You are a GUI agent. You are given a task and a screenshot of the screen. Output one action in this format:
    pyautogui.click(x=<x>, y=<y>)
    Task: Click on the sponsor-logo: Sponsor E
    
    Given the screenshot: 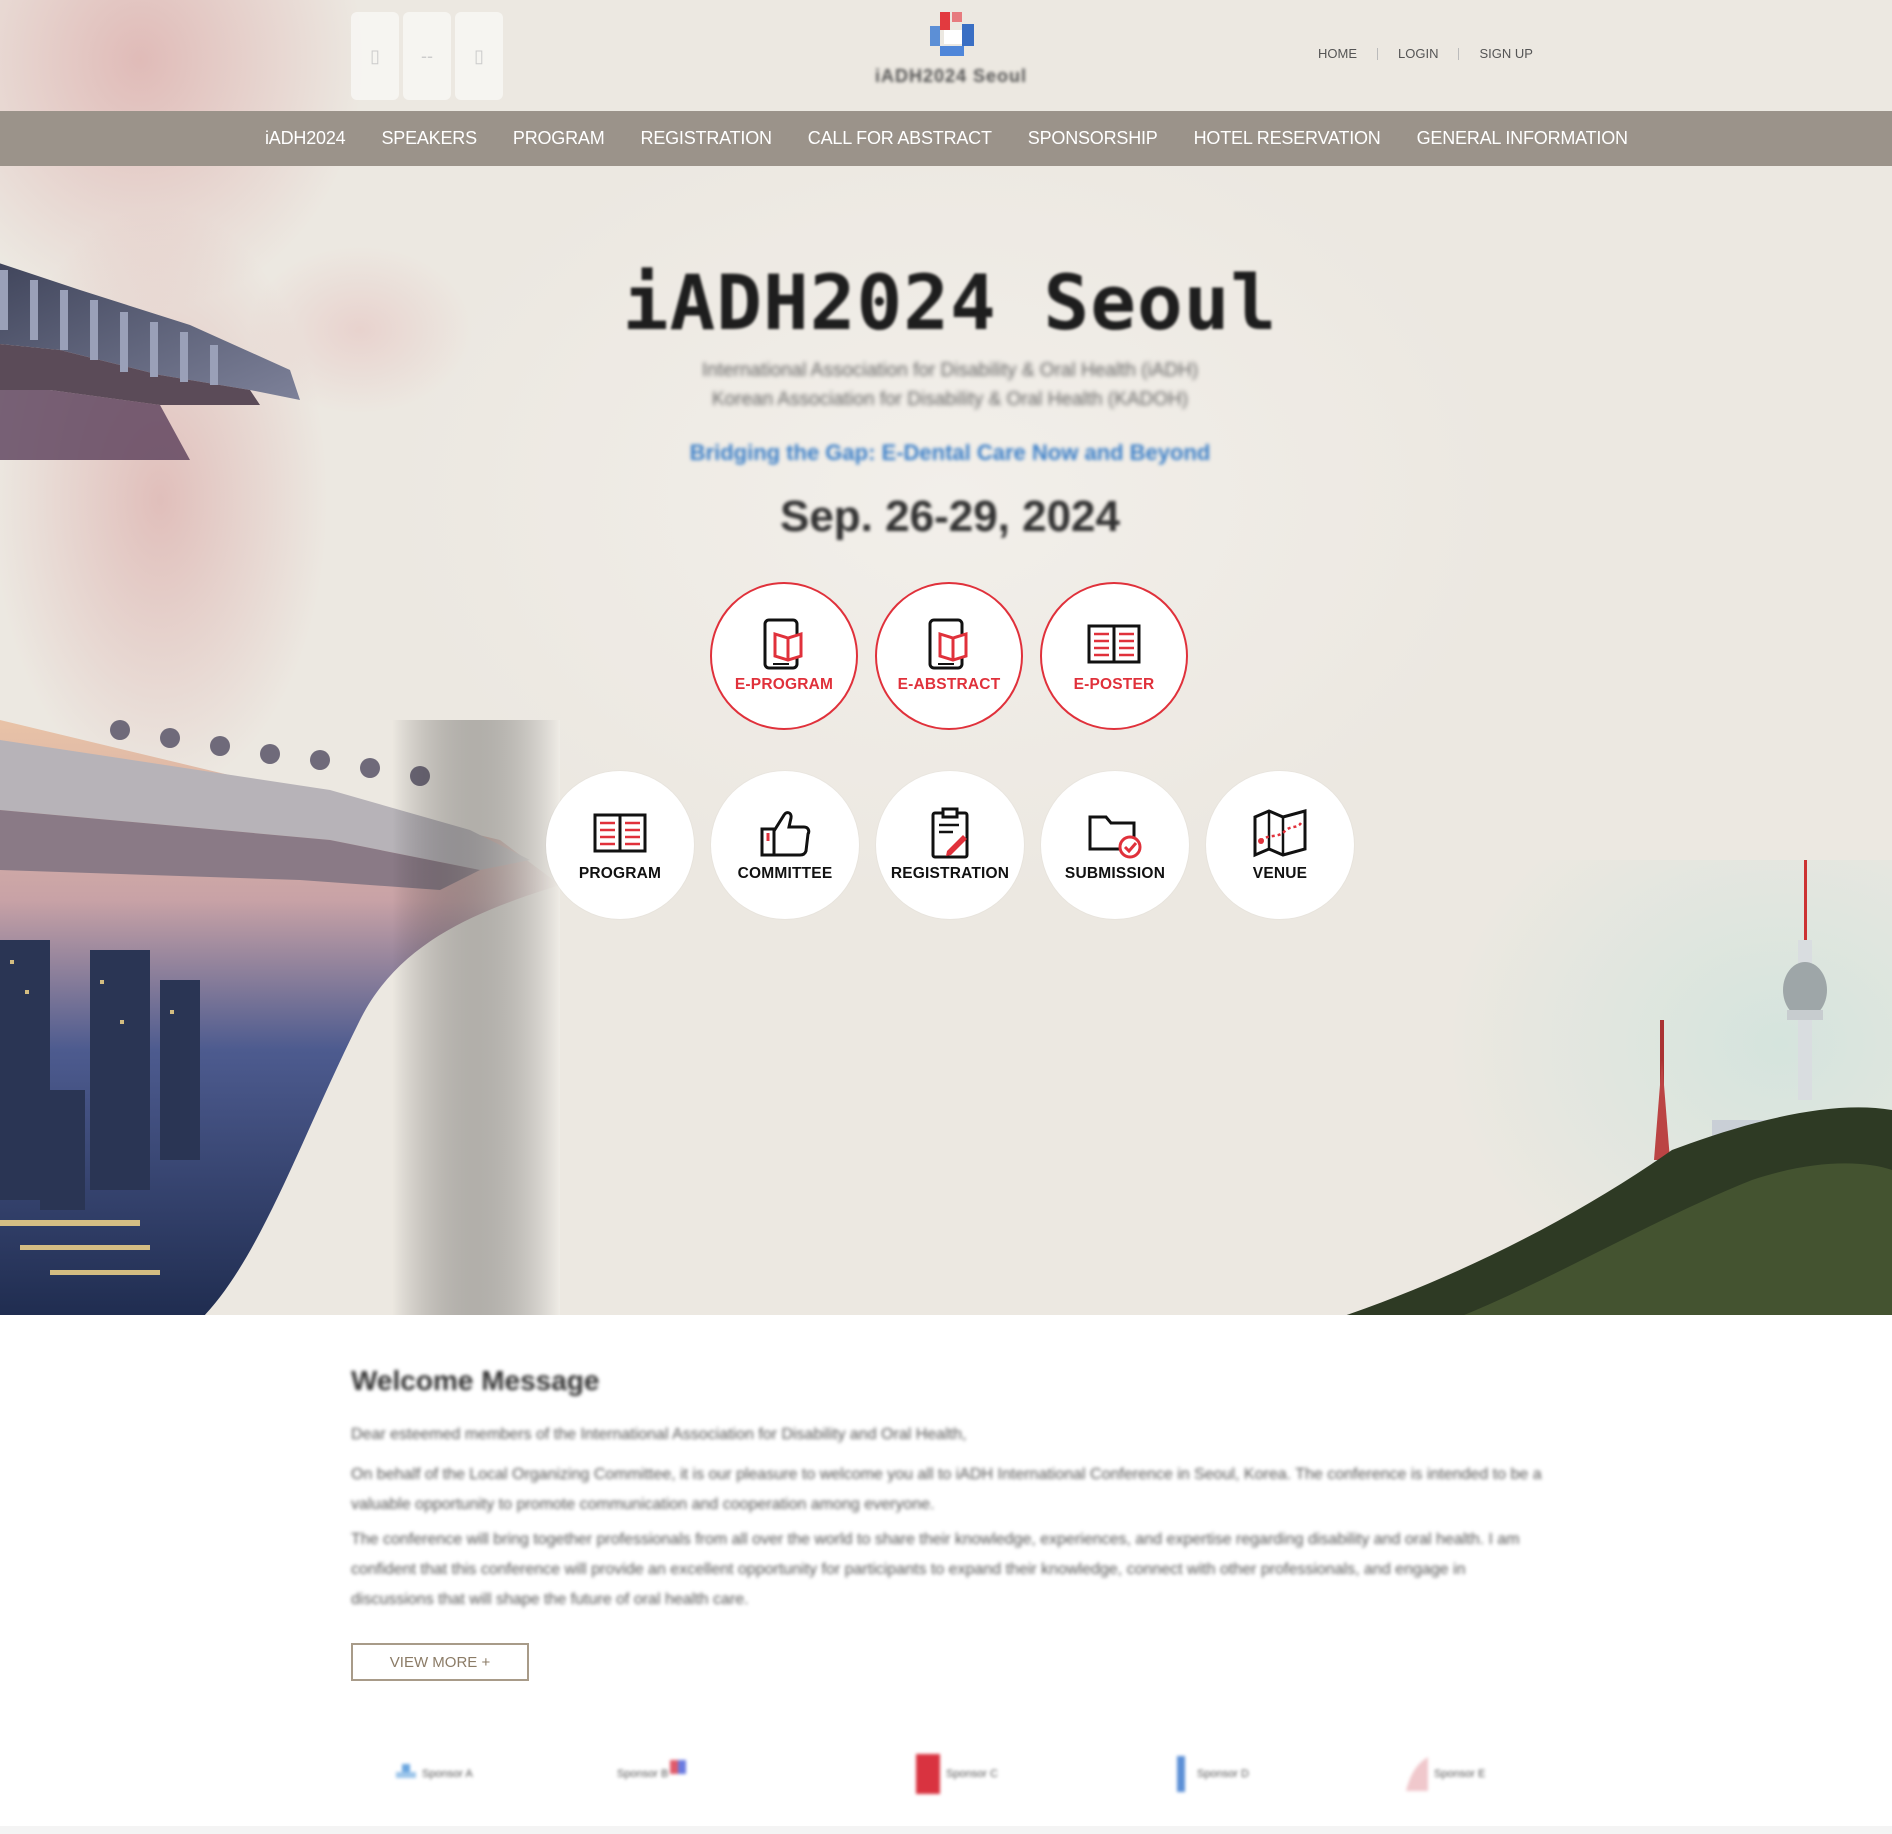 What is the action you would take?
    pyautogui.click(x=1445, y=1774)
    